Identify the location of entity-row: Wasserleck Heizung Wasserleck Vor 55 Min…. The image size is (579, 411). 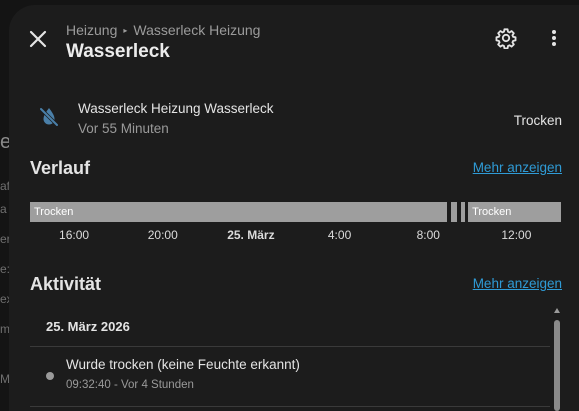
(294, 116).